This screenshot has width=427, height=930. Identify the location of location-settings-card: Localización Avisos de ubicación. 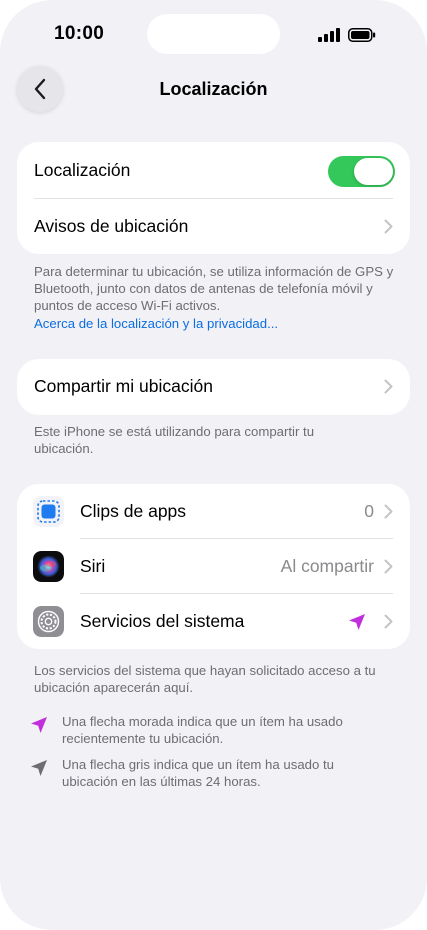
(213, 198).